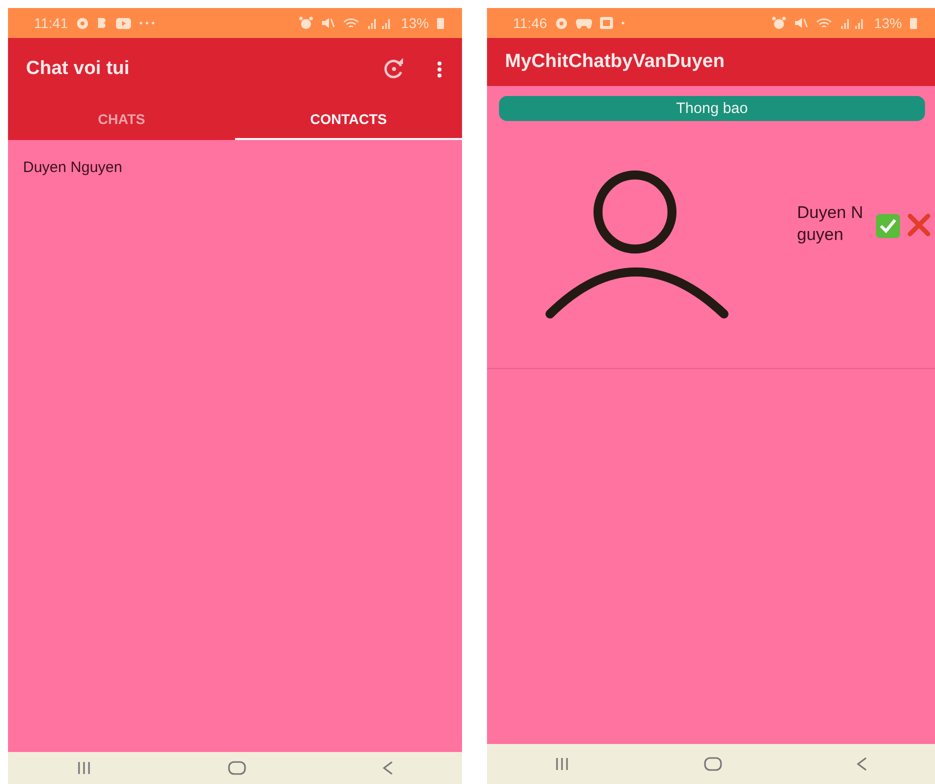  I want to click on status-time: 11:41, so click(51, 23).